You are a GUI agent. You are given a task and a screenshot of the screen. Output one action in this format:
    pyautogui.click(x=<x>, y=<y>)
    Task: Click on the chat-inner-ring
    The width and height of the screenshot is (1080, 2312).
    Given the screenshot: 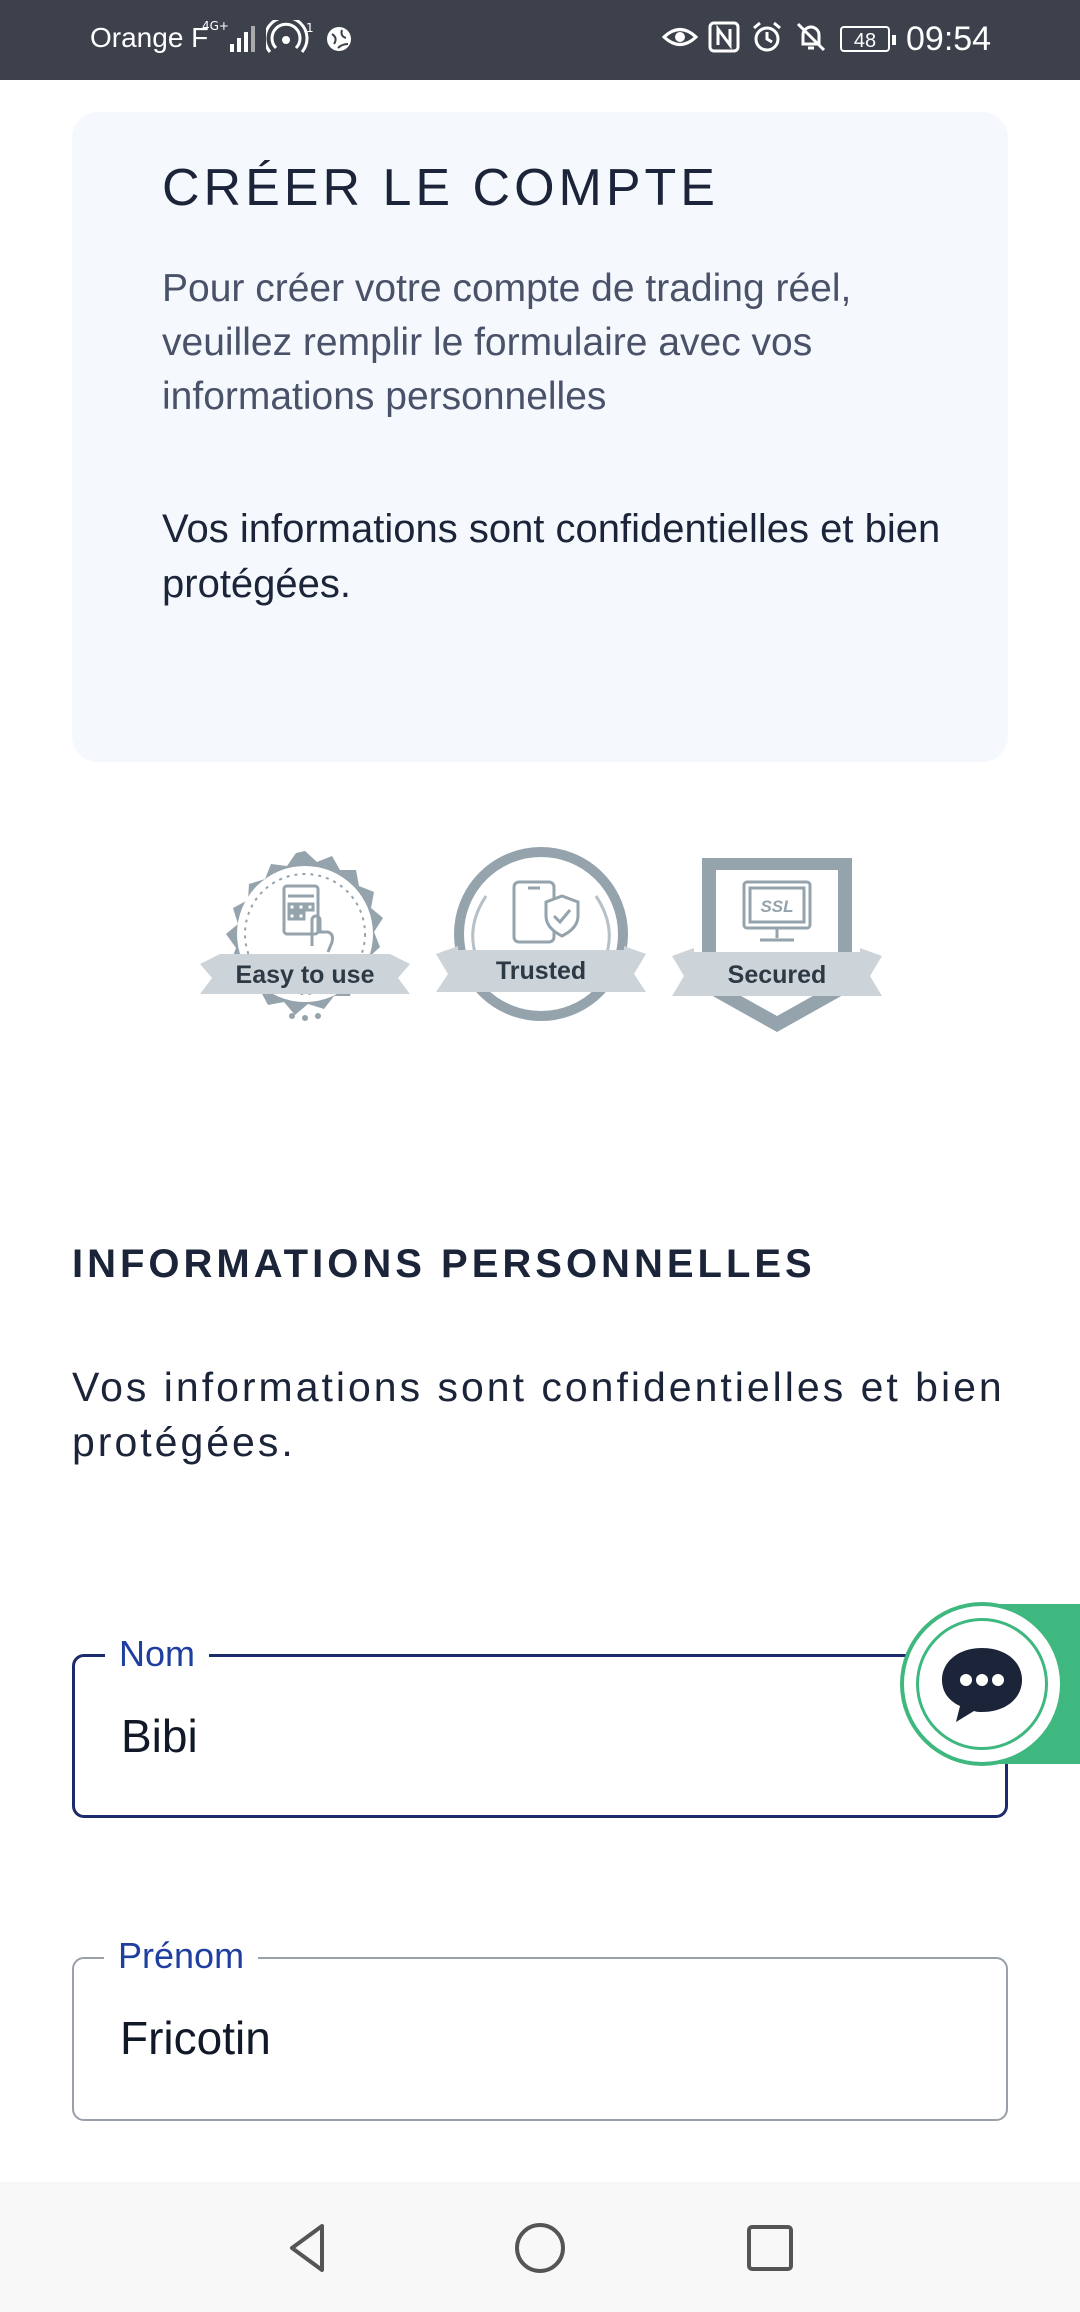 What is the action you would take?
    pyautogui.click(x=982, y=1684)
    